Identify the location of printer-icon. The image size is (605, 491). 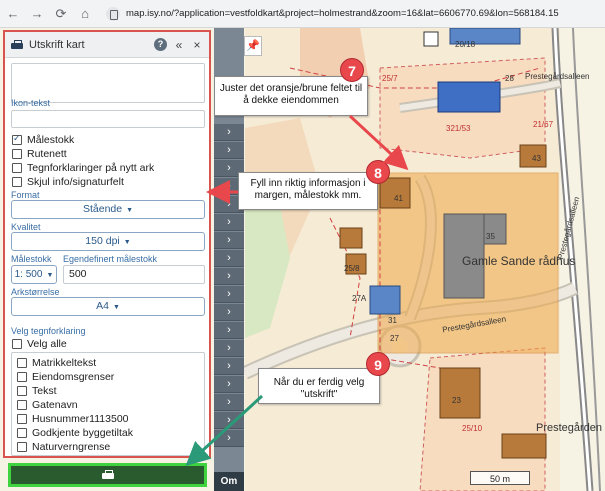
(17, 44).